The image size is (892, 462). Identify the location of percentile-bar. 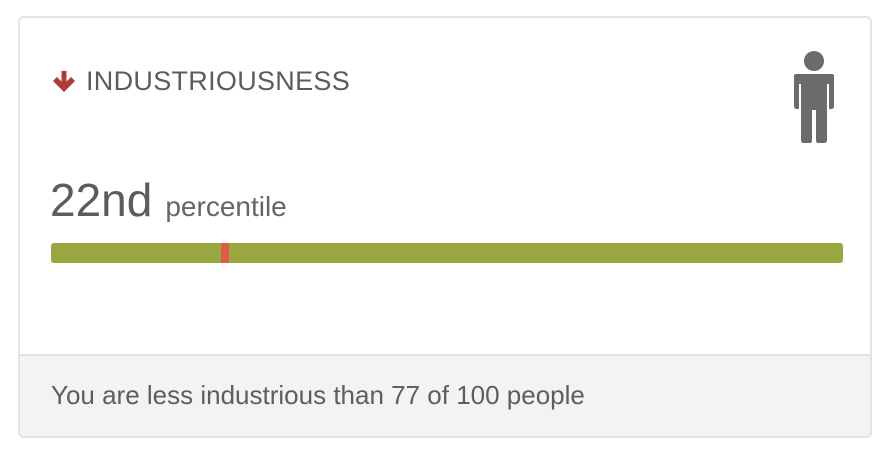
(447, 253).